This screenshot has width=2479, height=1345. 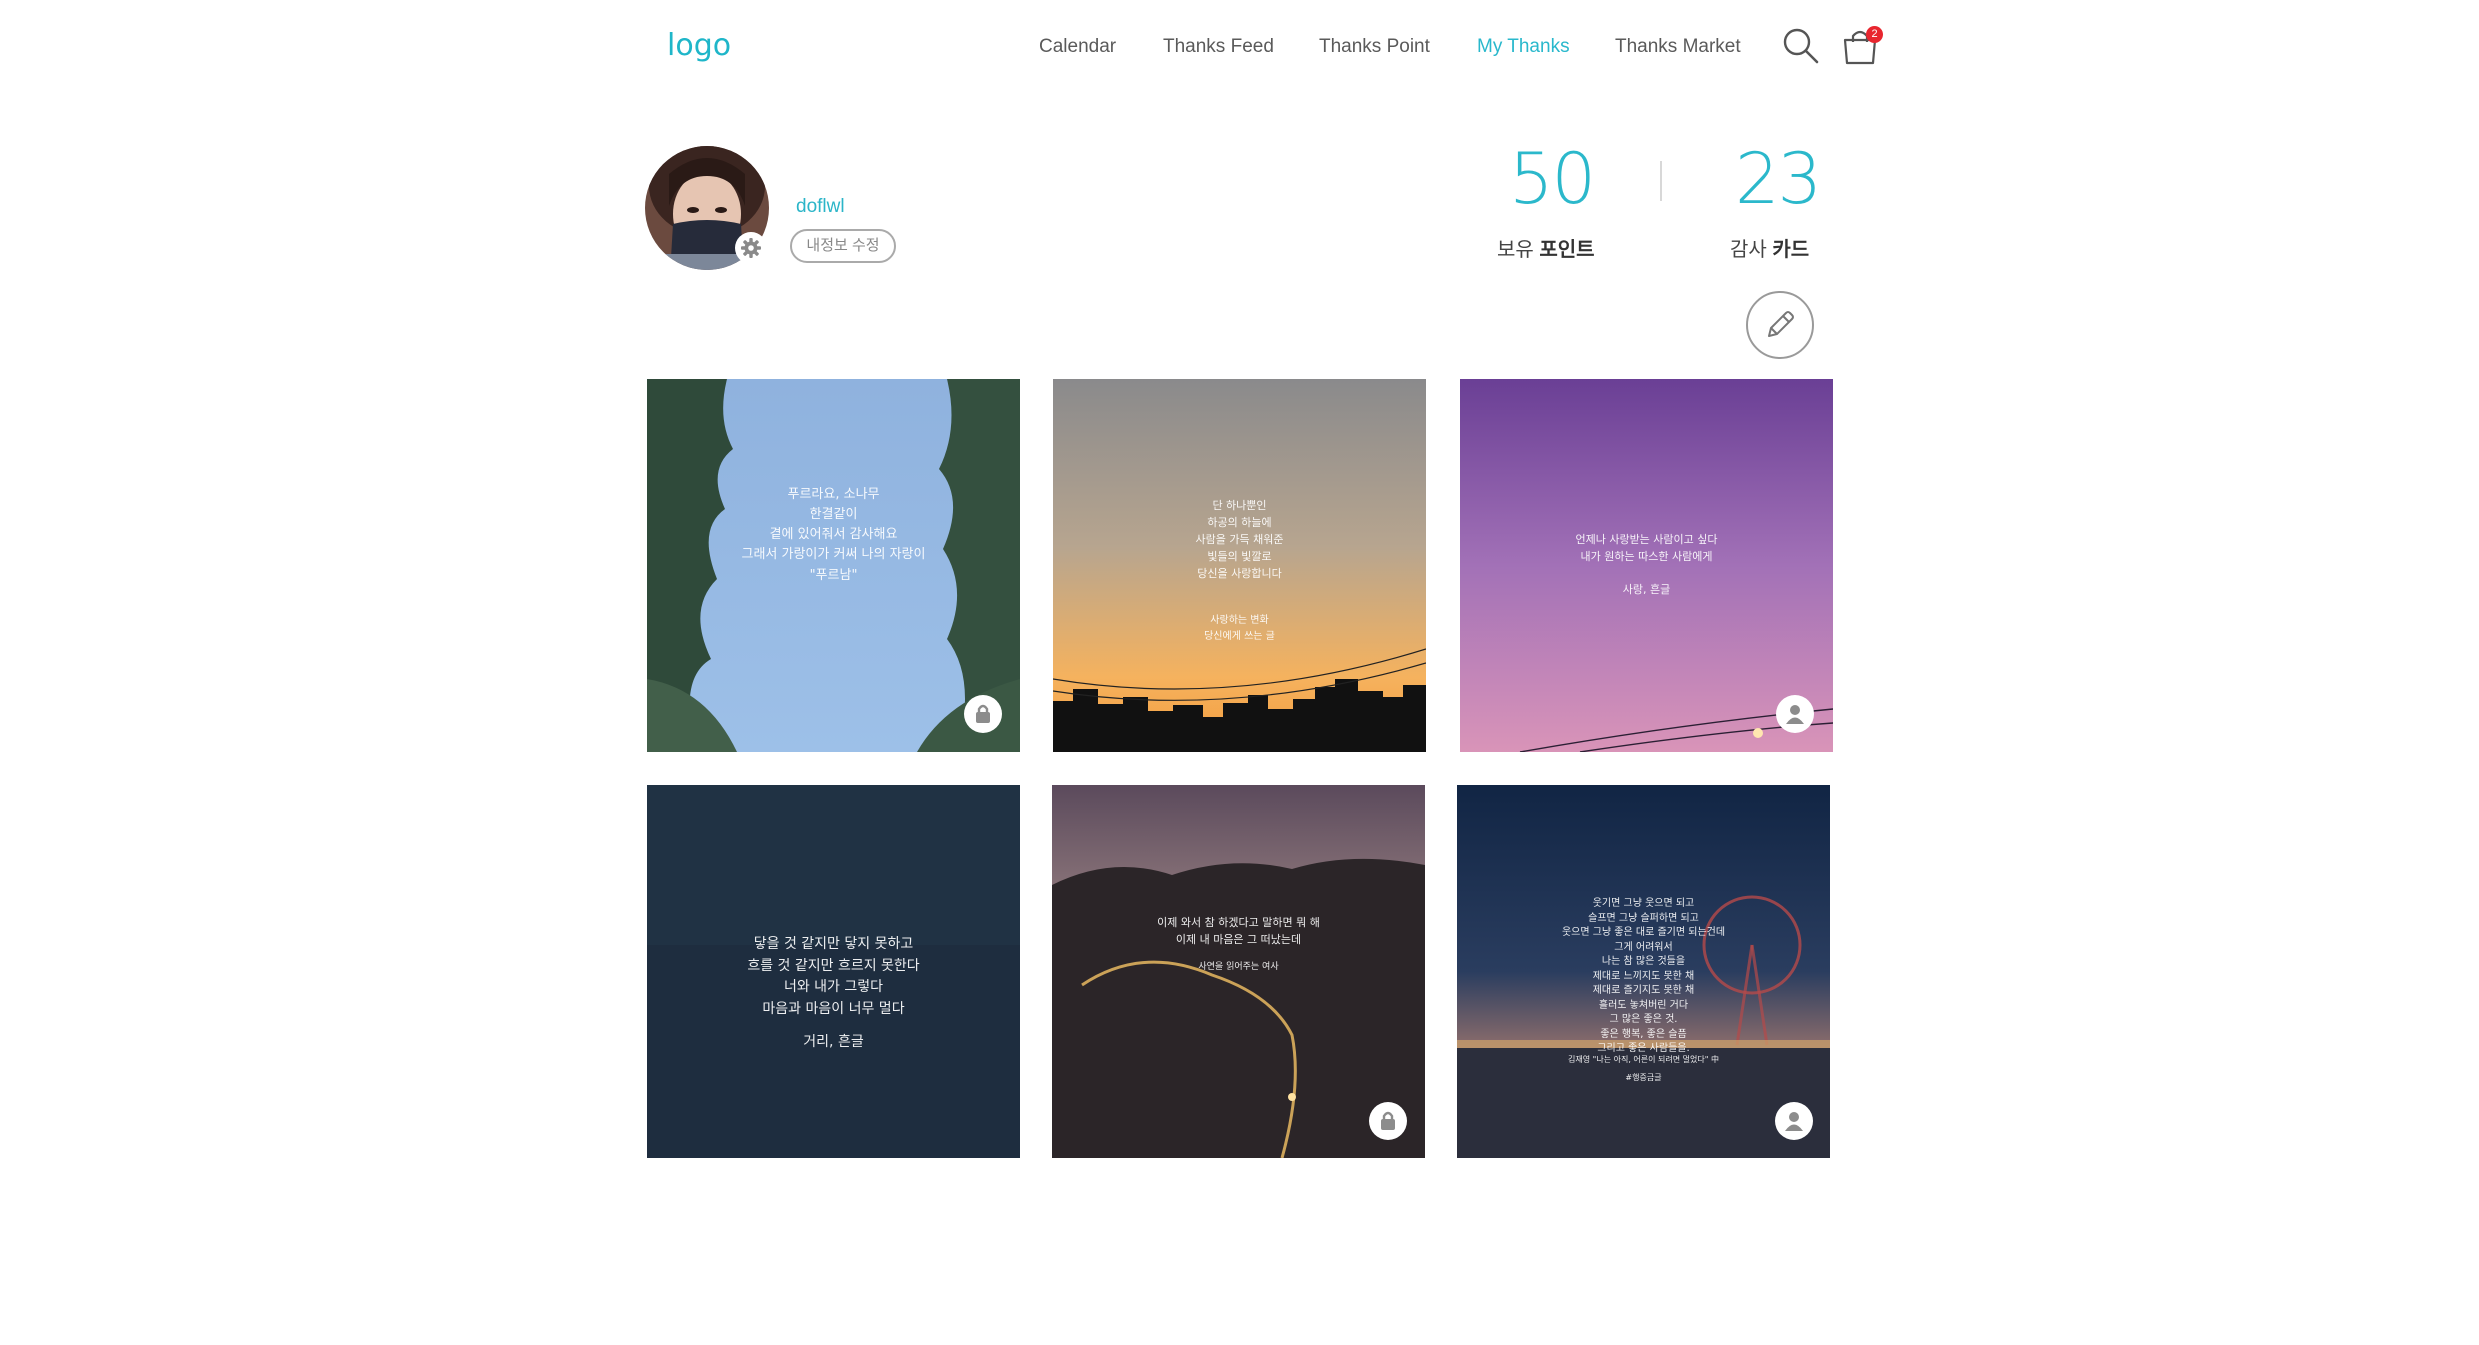 I want to click on points-value: 50, so click(x=1552, y=179).